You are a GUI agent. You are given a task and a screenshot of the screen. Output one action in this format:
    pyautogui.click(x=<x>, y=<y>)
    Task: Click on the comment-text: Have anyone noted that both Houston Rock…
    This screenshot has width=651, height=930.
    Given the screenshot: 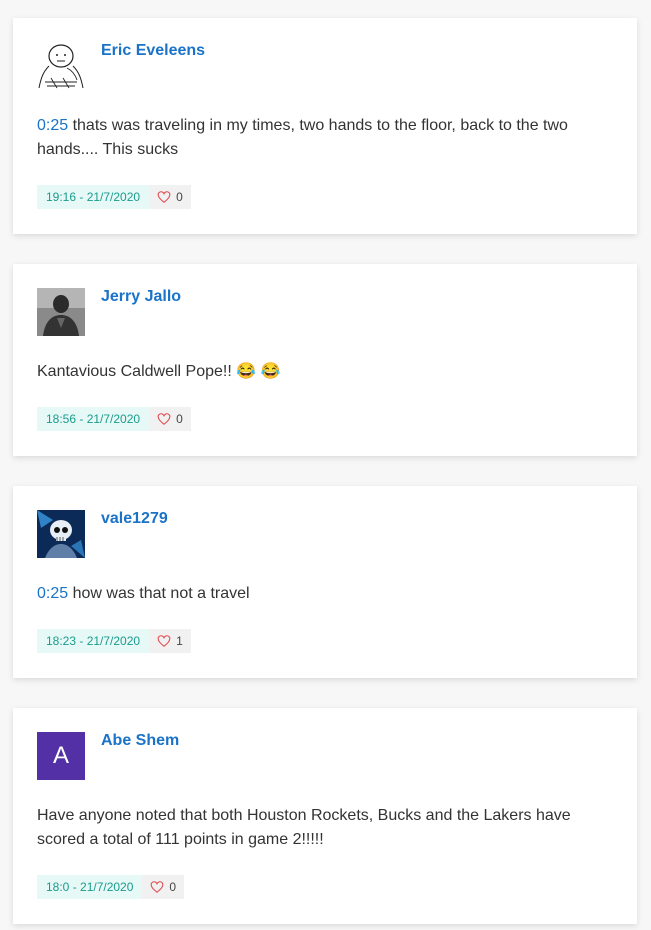 What is the action you would take?
    pyautogui.click(x=317, y=828)
    